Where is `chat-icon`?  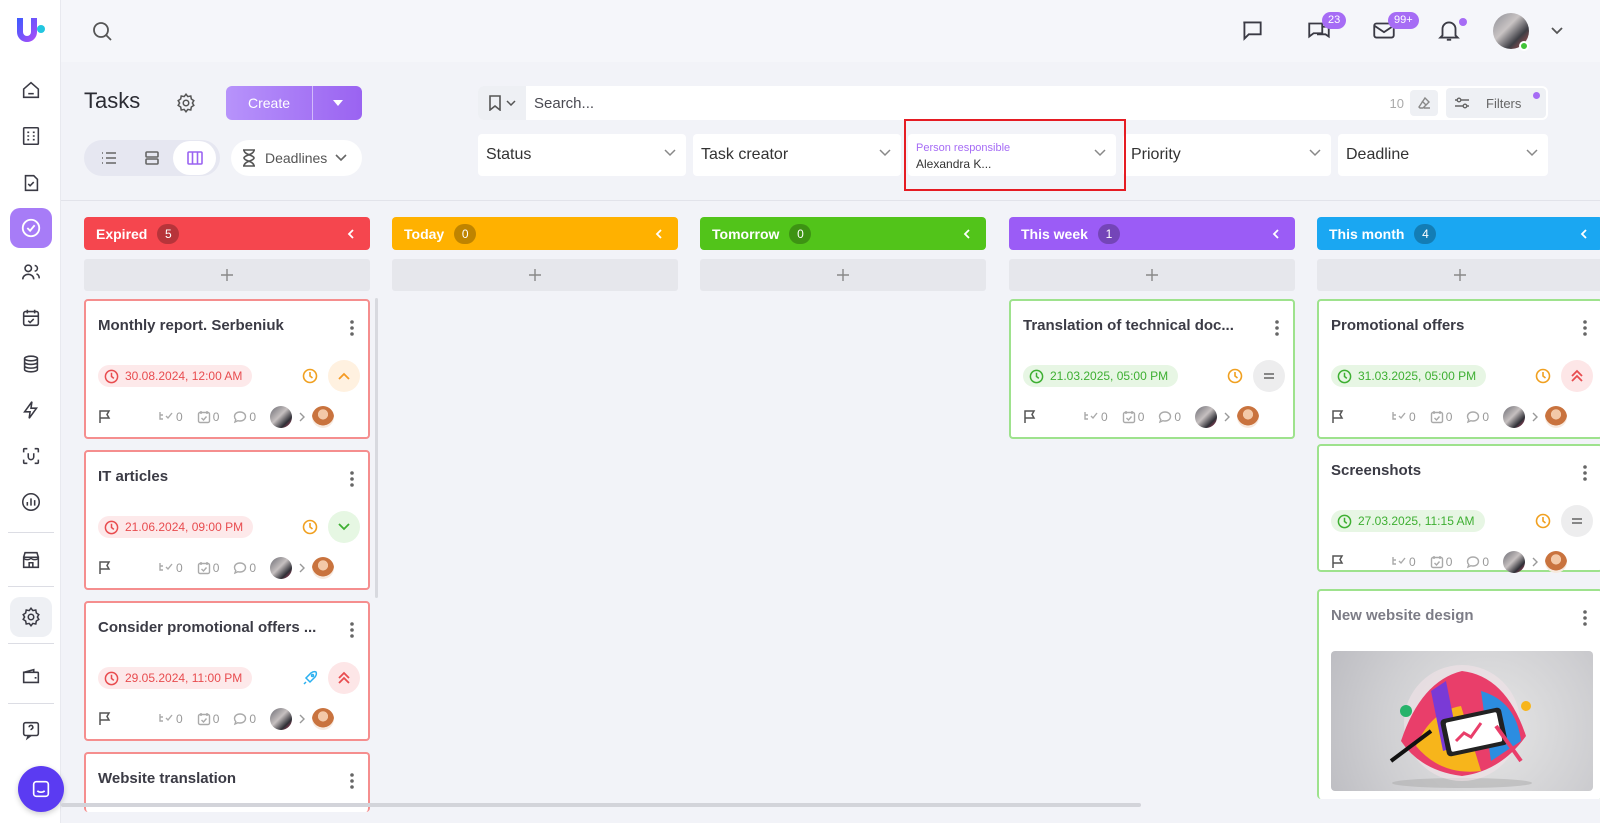
chat-icon is located at coordinates (1252, 30).